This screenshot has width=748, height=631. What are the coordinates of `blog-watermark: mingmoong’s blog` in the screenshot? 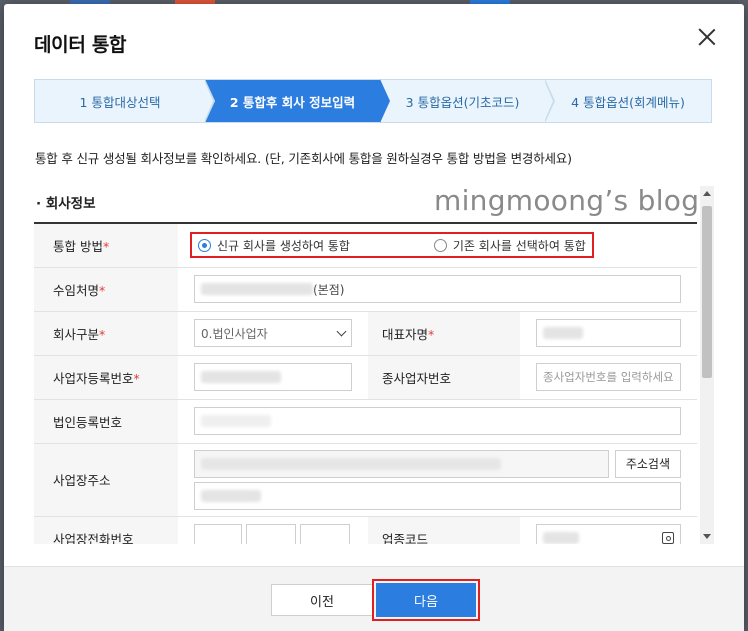 It's located at (567, 200).